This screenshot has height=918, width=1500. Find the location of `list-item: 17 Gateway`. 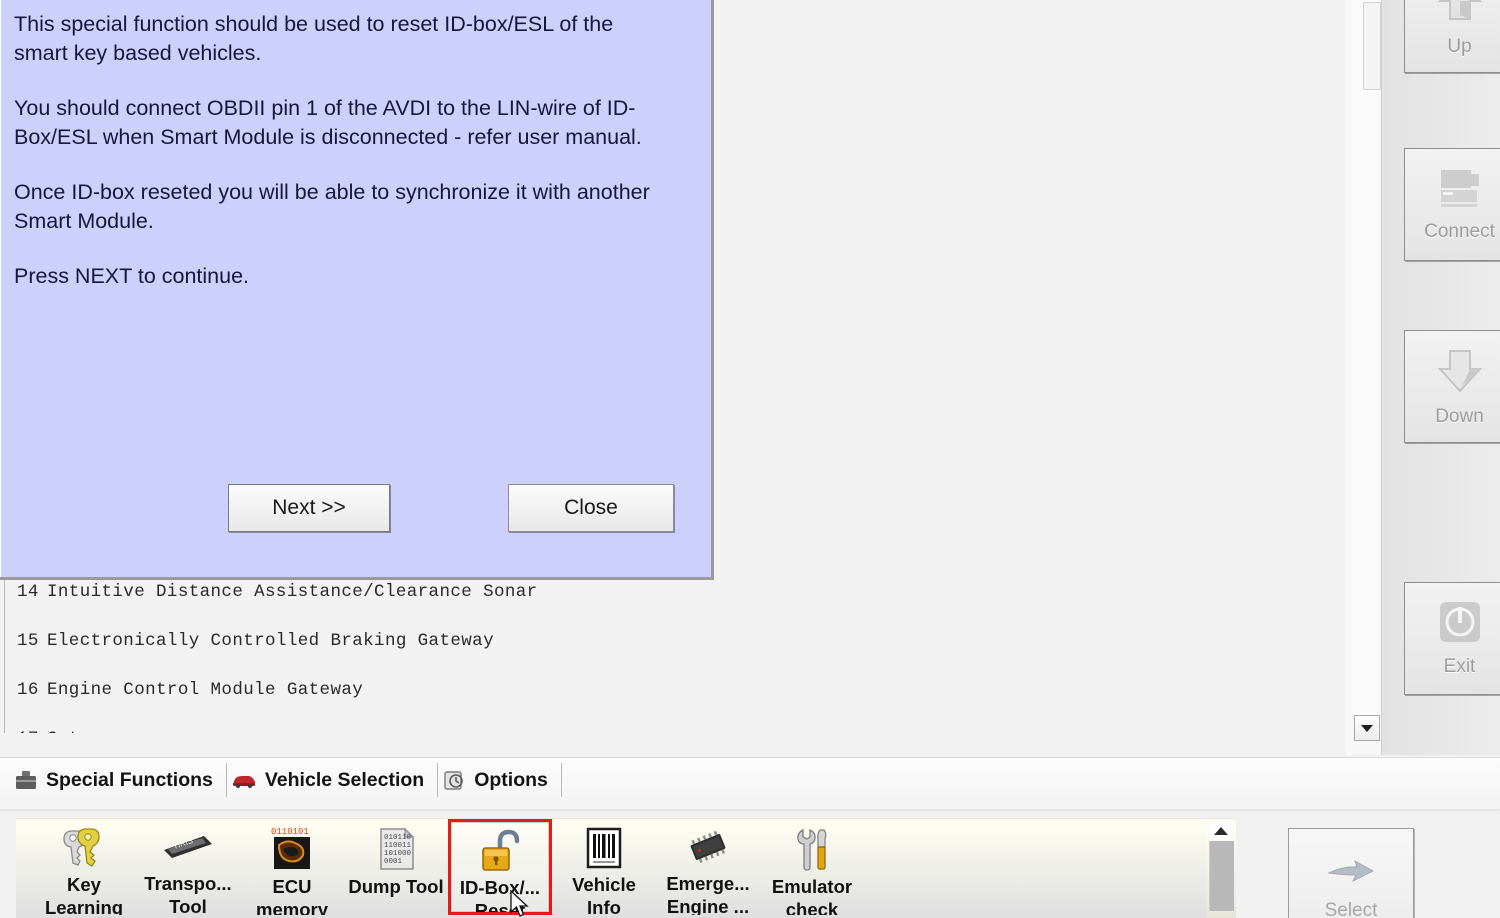

list-item: 17 Gateway is located at coordinates (672, 729).